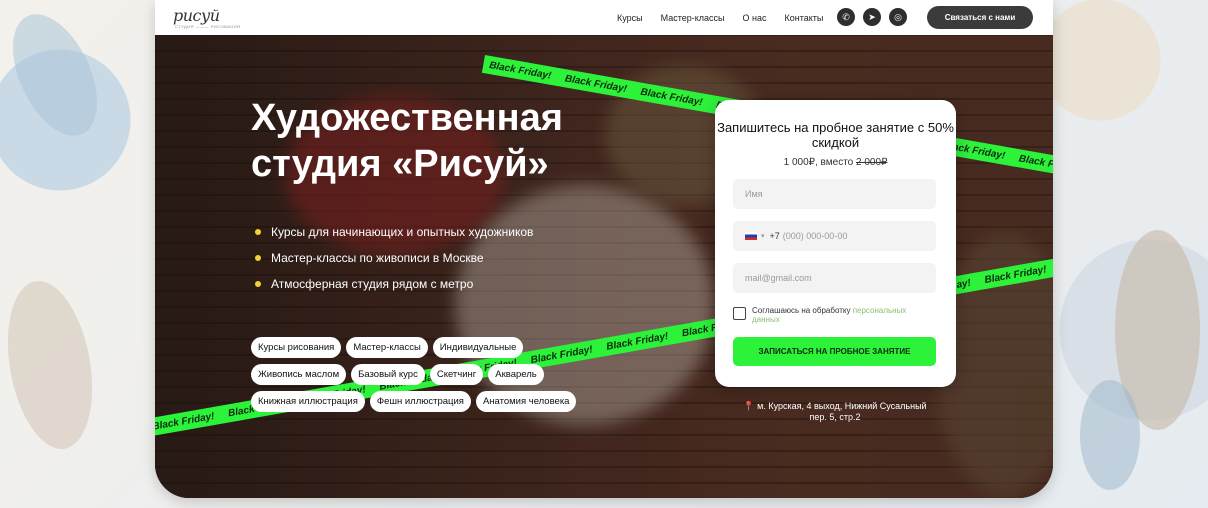 This screenshot has height=508, width=1208. What do you see at coordinates (407, 141) in the screenshot?
I see `hero-title: Художественная студия «Рисуй»` at bounding box center [407, 141].